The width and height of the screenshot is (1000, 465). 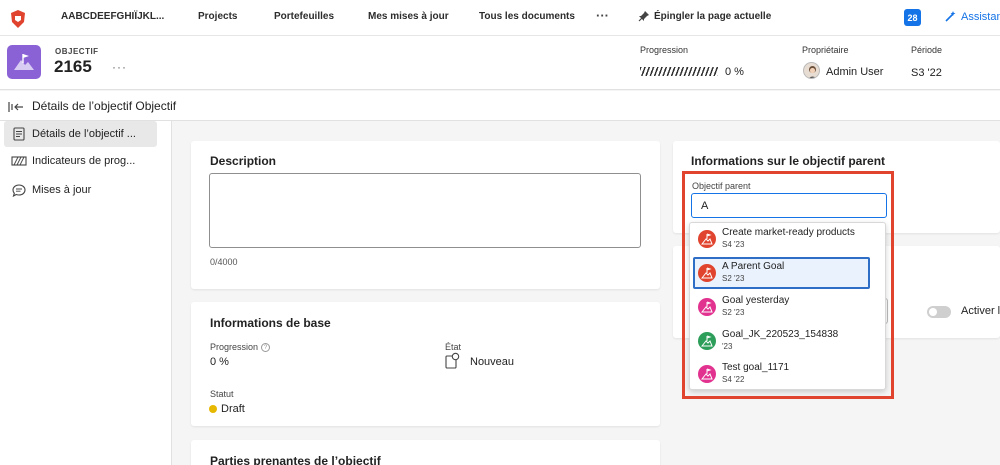 I want to click on description-card: Description 0/4000, so click(x=425, y=215).